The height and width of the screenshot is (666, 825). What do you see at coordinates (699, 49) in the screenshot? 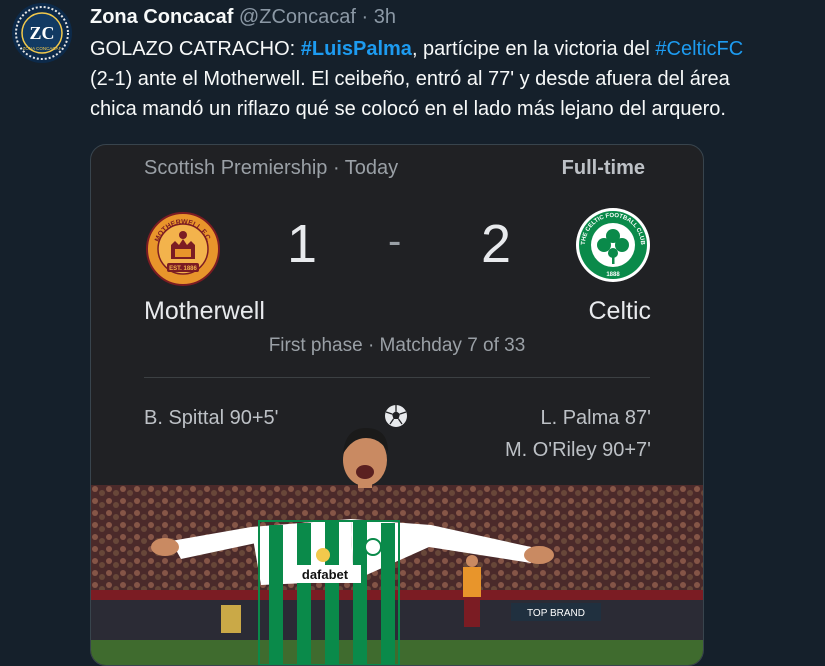
I see `hashtag-celticfc: #CelticFC` at bounding box center [699, 49].